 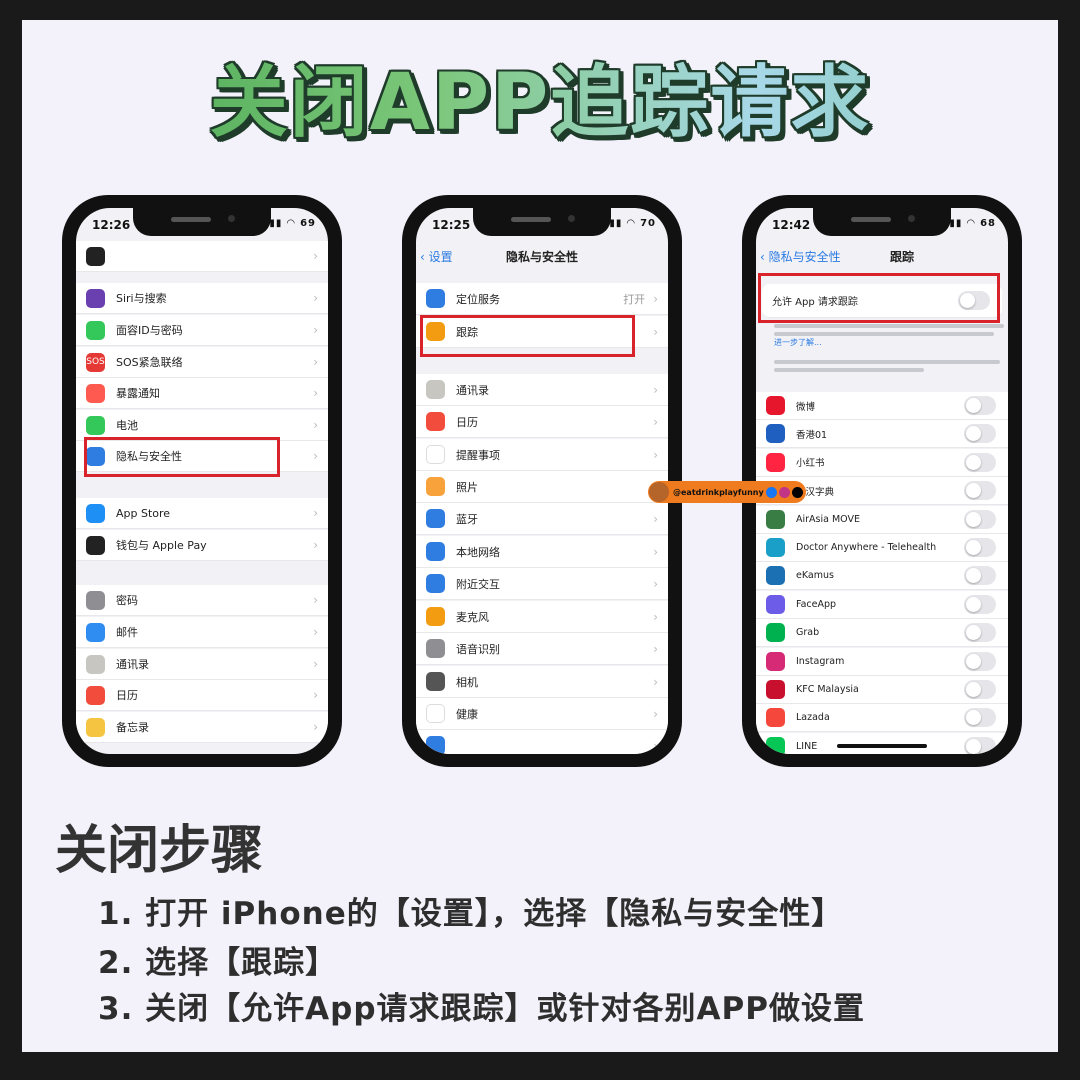 I want to click on app-icon: SOS, so click(x=95, y=362).